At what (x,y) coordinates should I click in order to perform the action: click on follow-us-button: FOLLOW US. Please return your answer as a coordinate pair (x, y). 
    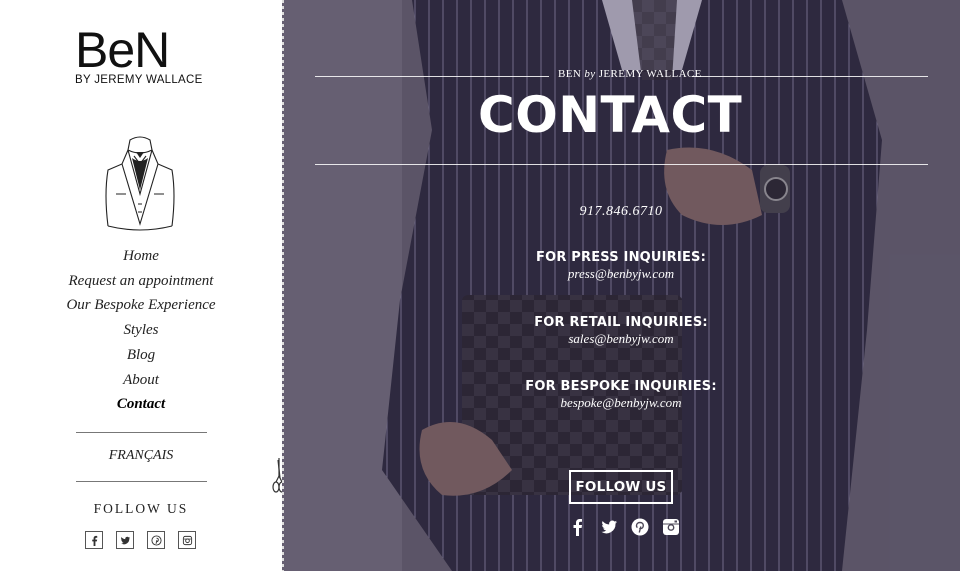
    Looking at the image, I should click on (621, 487).